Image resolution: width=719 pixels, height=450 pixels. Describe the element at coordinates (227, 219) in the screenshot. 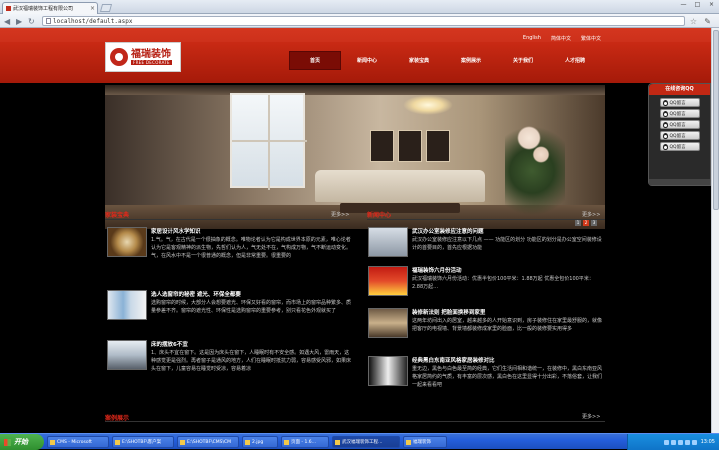

I see `home-tips-divider` at that location.